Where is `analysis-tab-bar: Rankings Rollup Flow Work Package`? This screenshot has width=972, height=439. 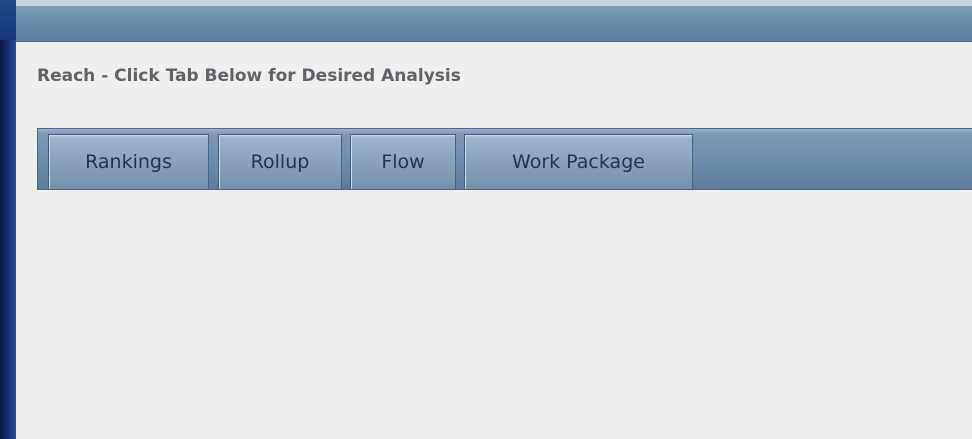 analysis-tab-bar: Rankings Rollup Flow Work Package is located at coordinates (504, 159).